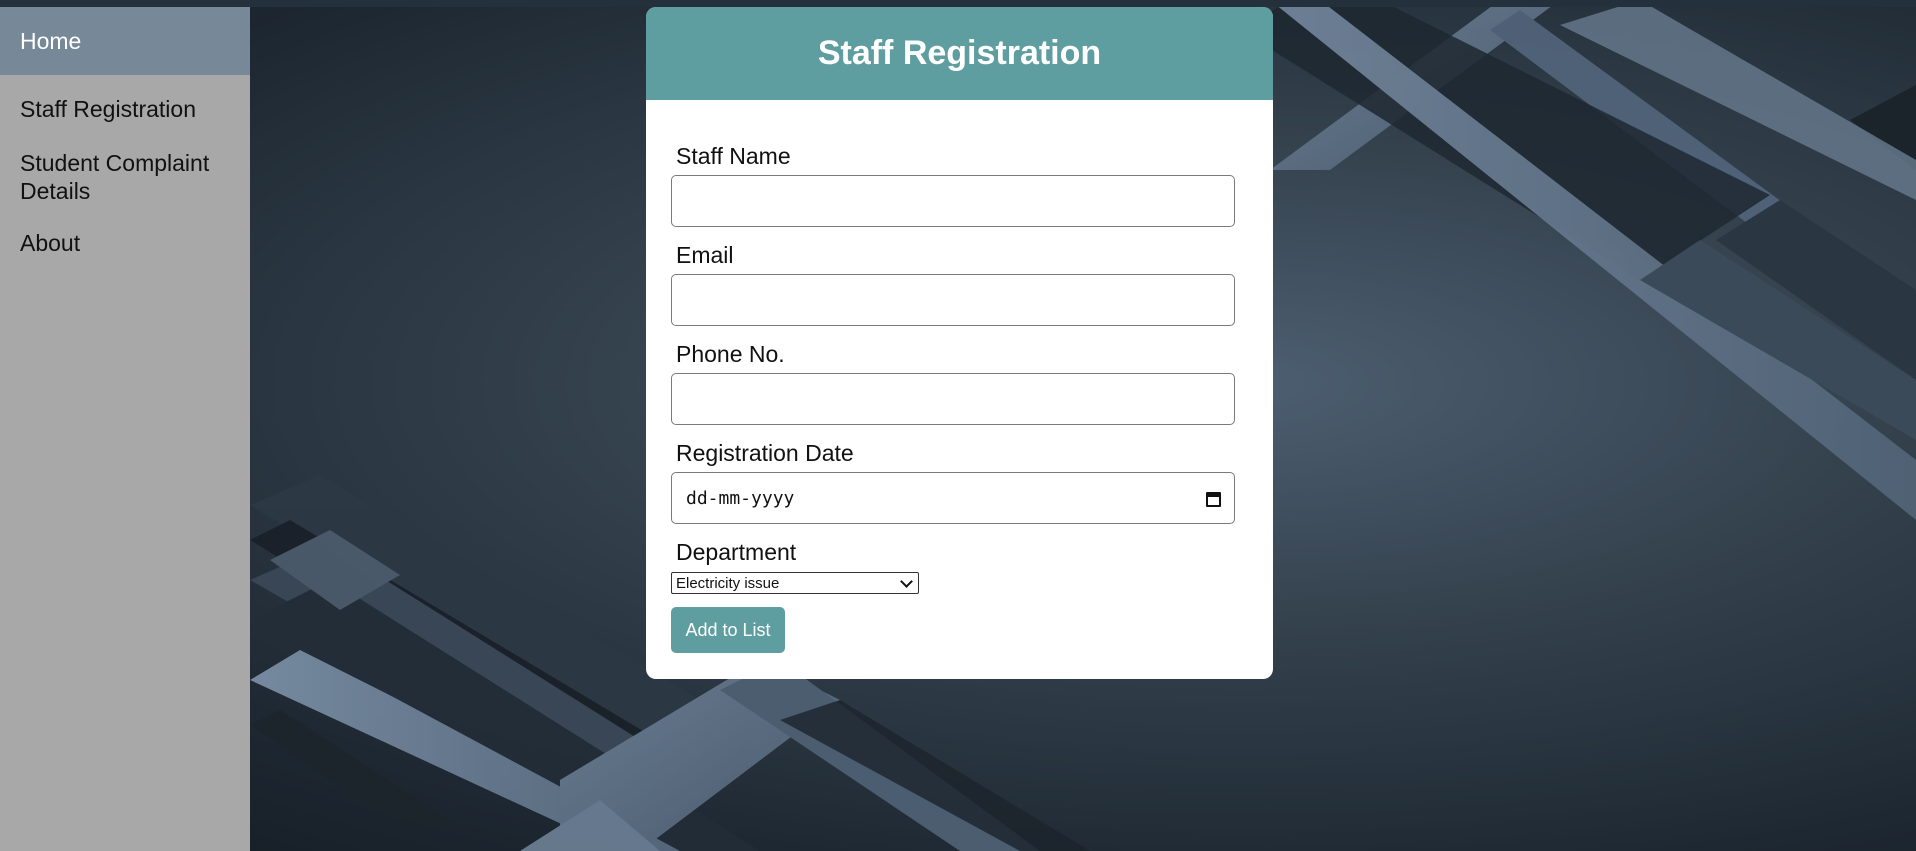 This screenshot has height=851, width=1916. Describe the element at coordinates (51, 41) in the screenshot. I see `sidebar-item-label: Home` at that location.